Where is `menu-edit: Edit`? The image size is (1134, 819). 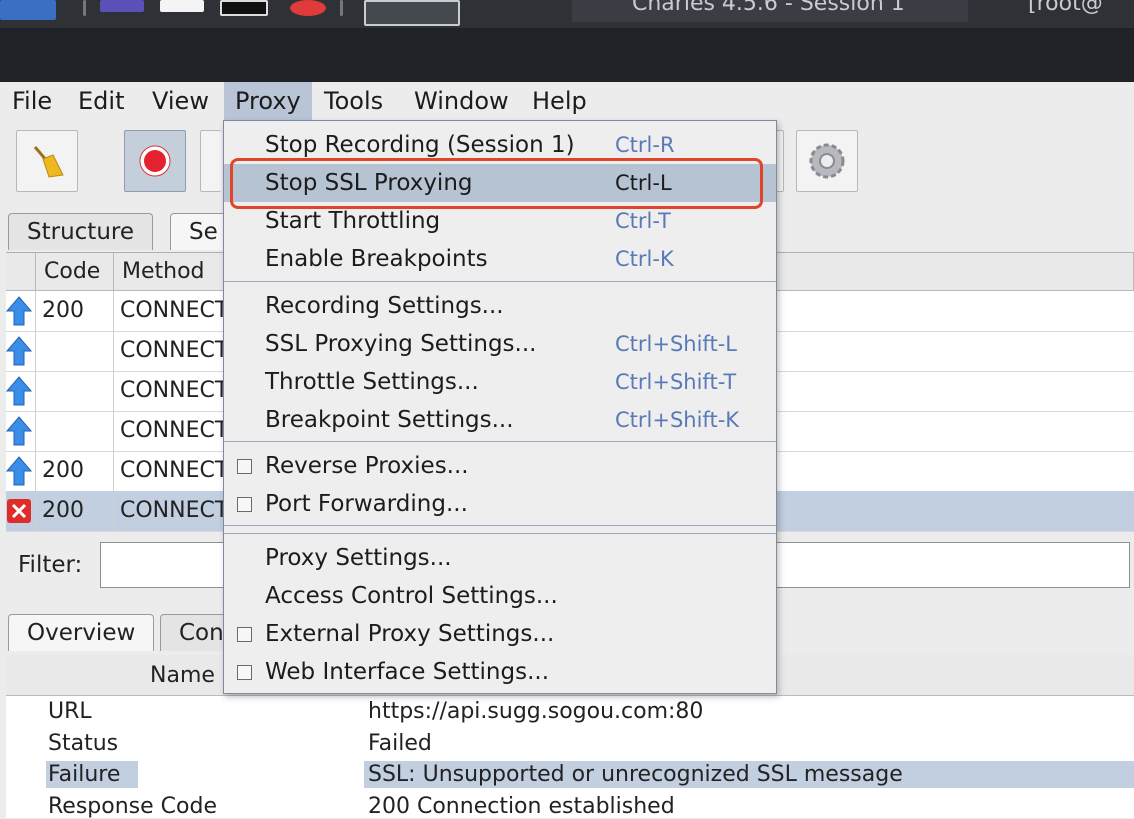 menu-edit: Edit is located at coordinates (101, 101).